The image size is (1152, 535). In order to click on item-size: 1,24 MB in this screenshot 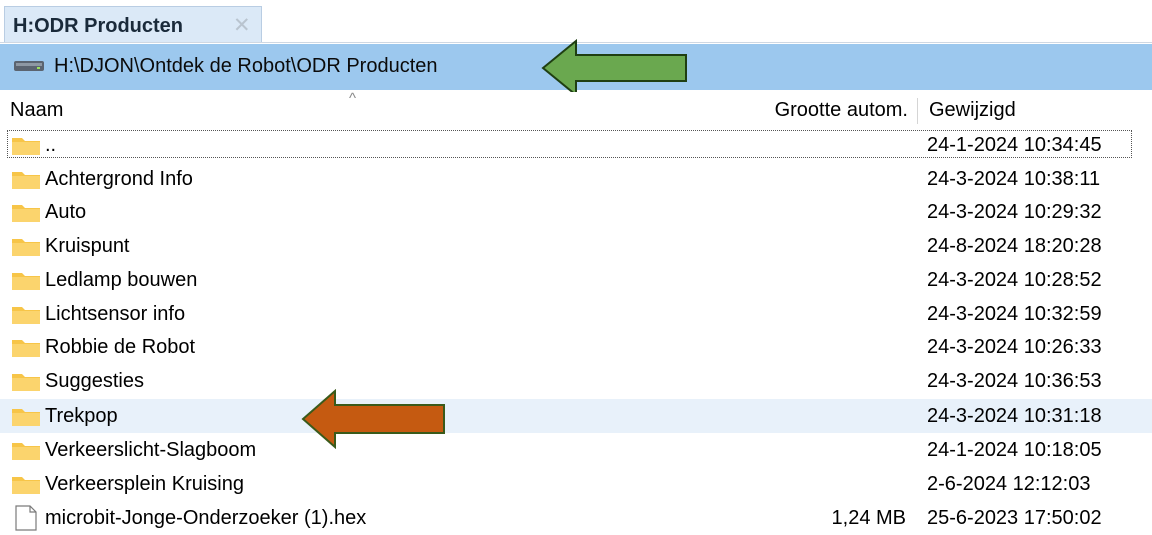, I will do `click(868, 518)`.